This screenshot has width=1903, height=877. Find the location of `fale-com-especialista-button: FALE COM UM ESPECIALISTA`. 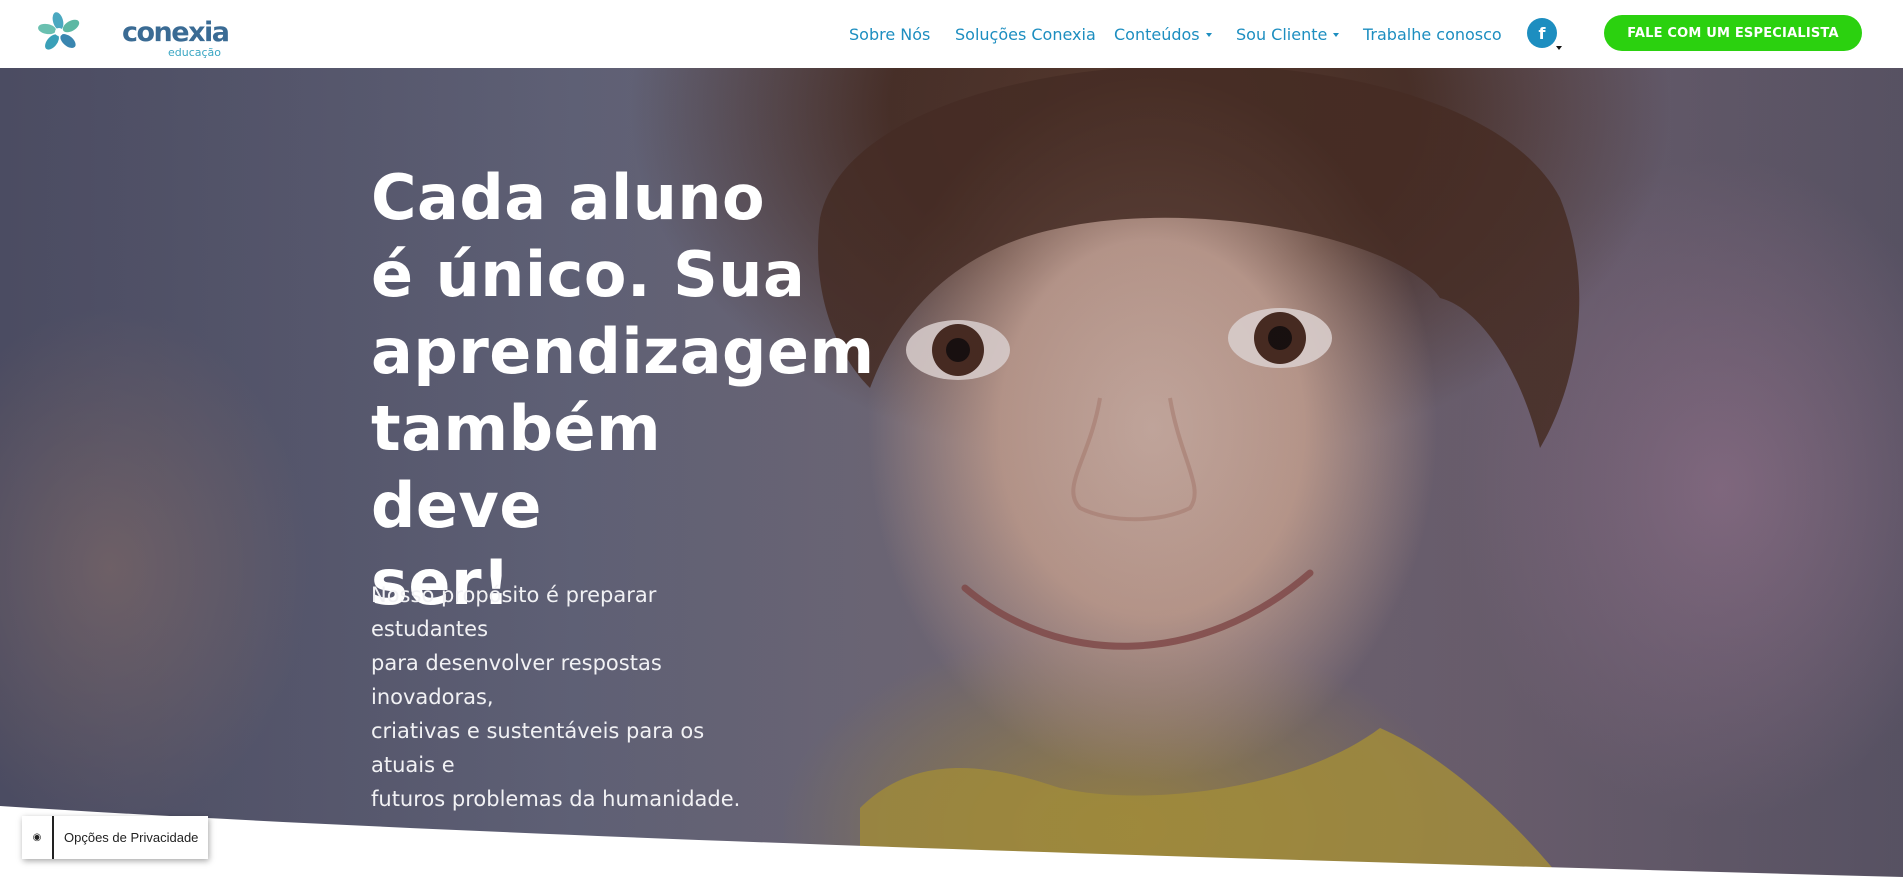

fale-com-especialista-button: FALE COM UM ESPECIALISTA is located at coordinates (1733, 33).